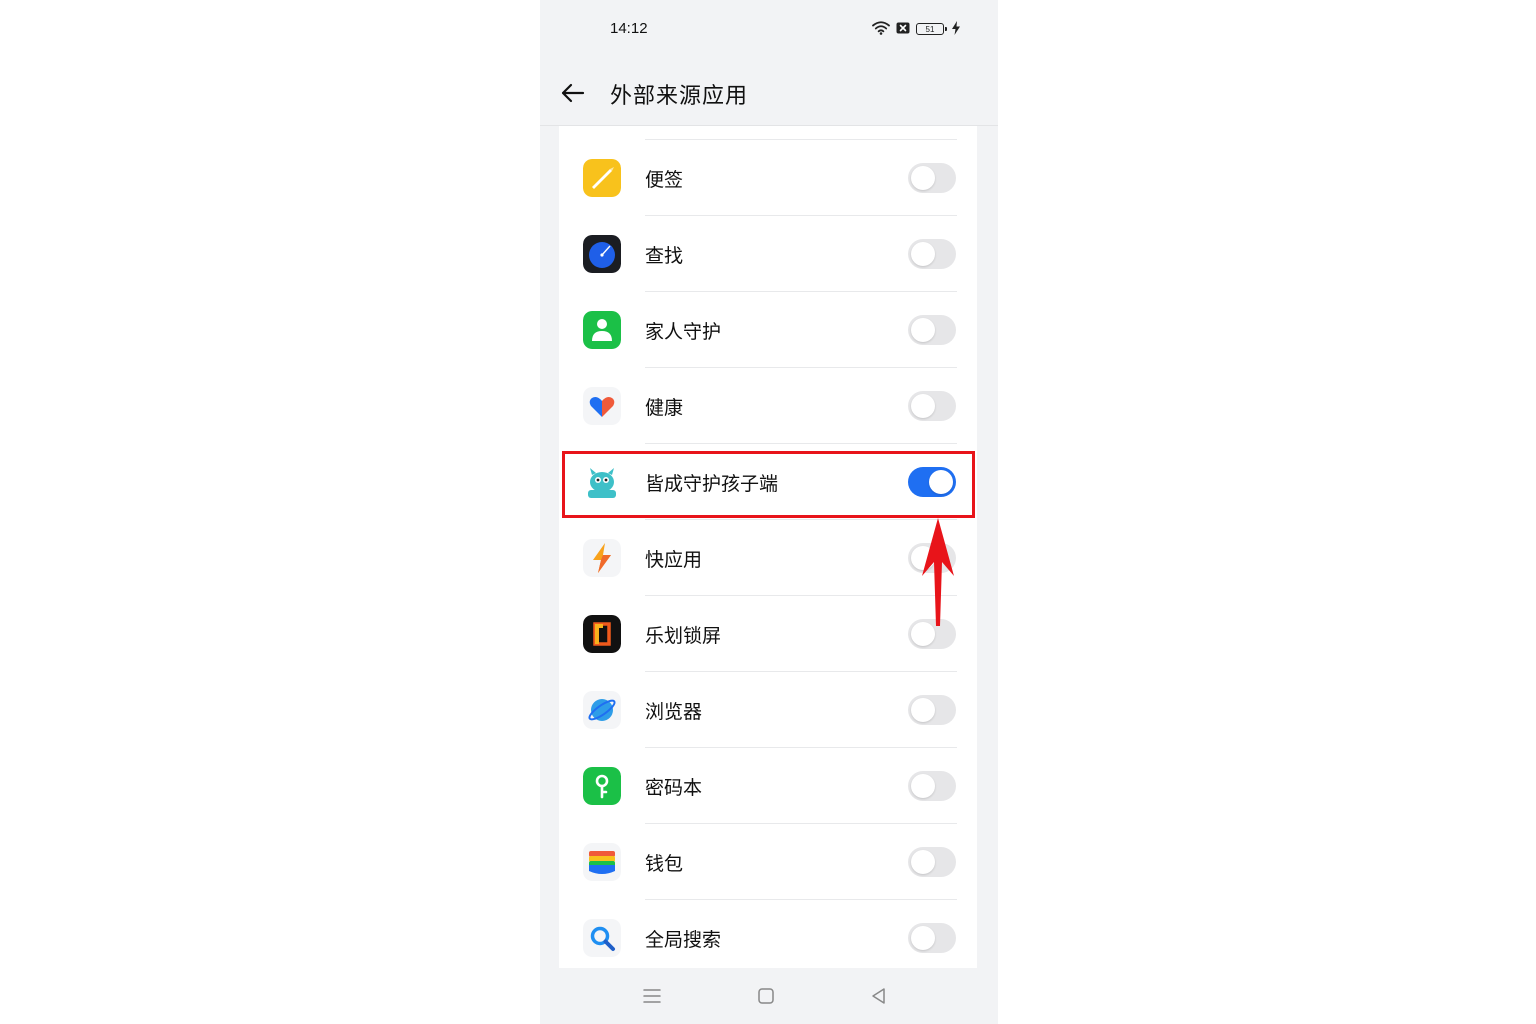 This screenshot has width=1536, height=1024. Describe the element at coordinates (931, 29) in the screenshot. I see `battery-icon: 51` at that location.